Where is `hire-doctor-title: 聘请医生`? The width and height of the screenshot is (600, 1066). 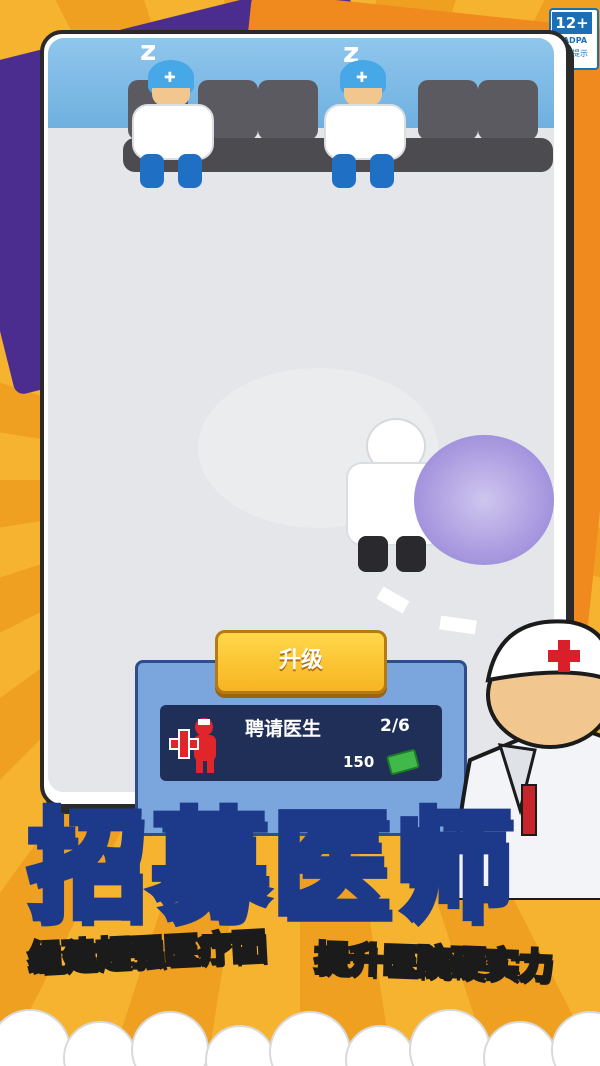 hire-doctor-title: 聘请医生 is located at coordinates (283, 729).